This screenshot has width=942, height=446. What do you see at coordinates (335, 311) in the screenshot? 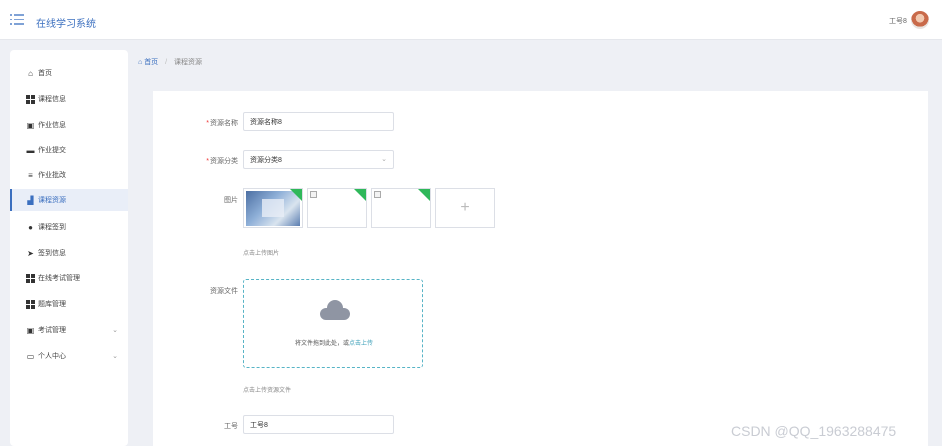
I see `upload-cloud-icon` at bounding box center [335, 311].